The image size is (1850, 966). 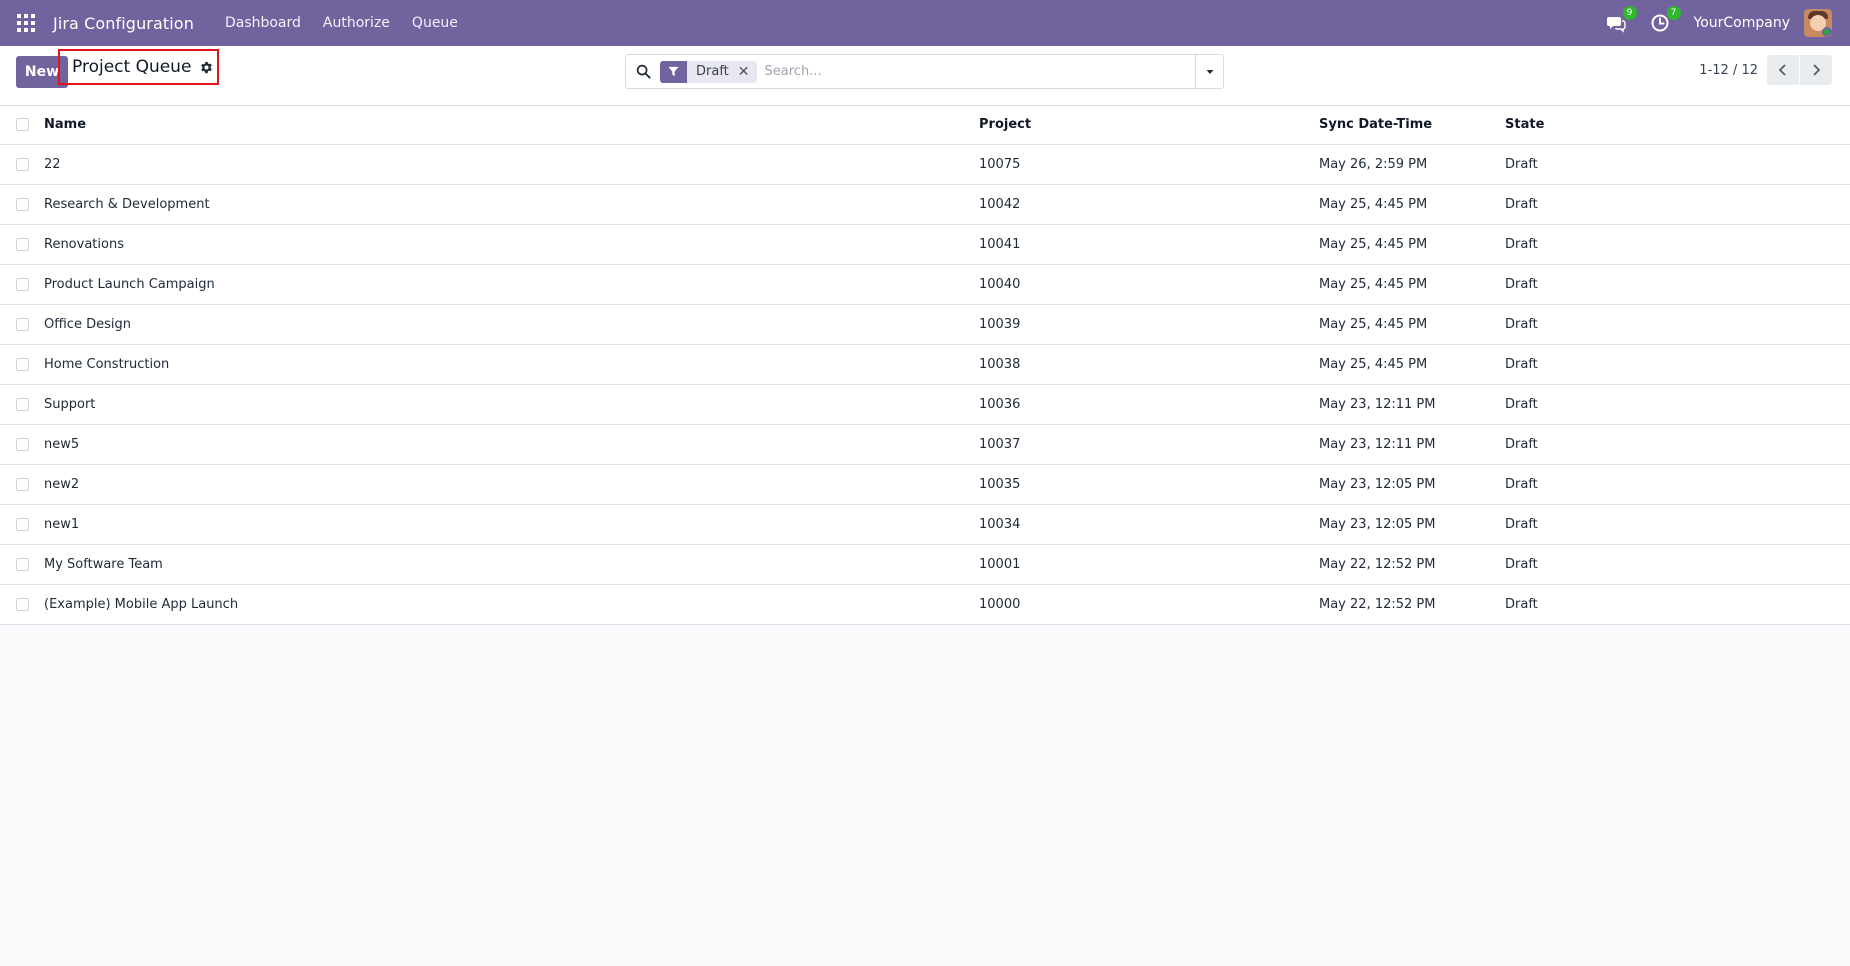 What do you see at coordinates (511, 324) in the screenshot?
I see `cell-name: Office Design` at bounding box center [511, 324].